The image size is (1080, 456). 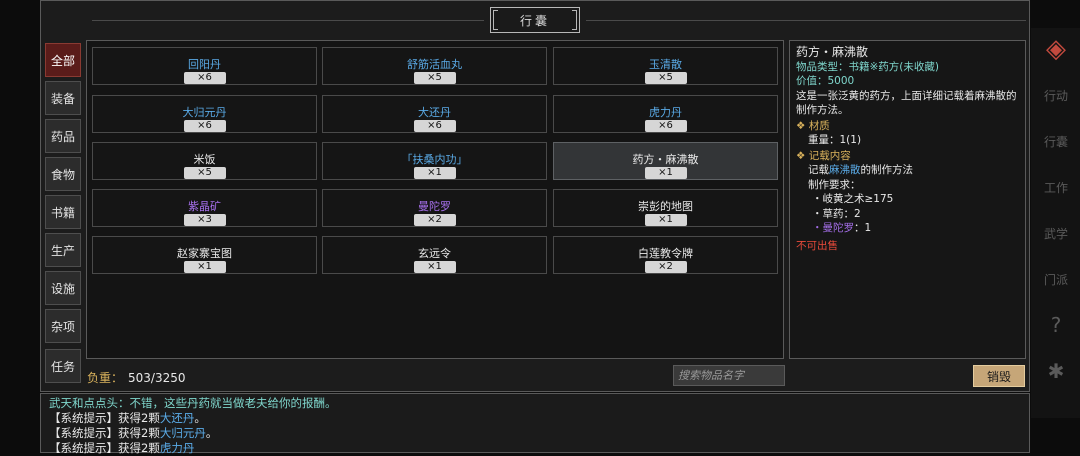 I want to click on item-name: 赵家寨宝图, so click(x=204, y=253).